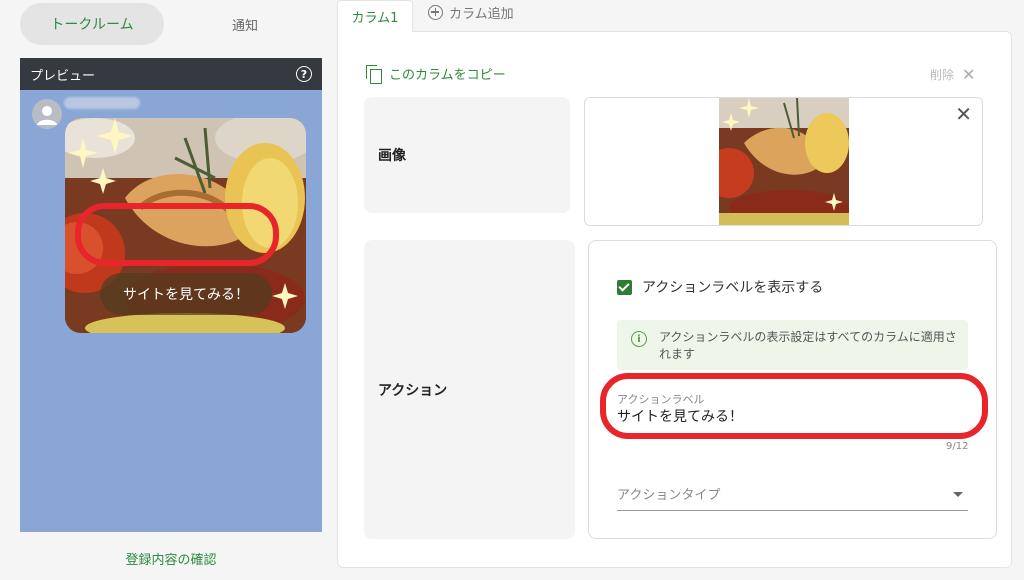 This screenshot has height=580, width=1024. Describe the element at coordinates (375, 16) in the screenshot. I see `tab-column-1: カラム1` at that location.